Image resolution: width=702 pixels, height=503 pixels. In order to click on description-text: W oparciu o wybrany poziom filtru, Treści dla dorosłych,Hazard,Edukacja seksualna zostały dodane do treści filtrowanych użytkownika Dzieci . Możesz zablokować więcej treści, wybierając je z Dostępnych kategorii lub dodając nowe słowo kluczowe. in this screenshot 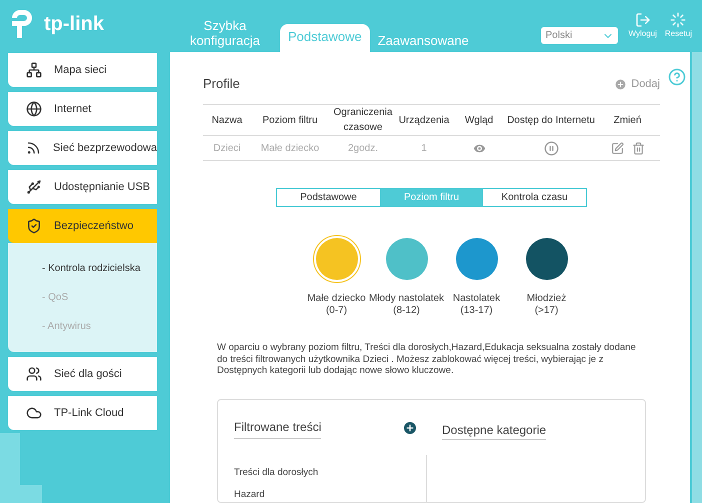, I will do `click(426, 359)`.